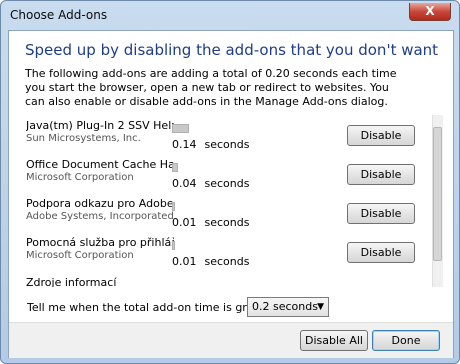 This screenshot has height=364, width=460. What do you see at coordinates (83, 138) in the screenshot?
I see `addon-publisher: Sun Microsystems, Inc.` at bounding box center [83, 138].